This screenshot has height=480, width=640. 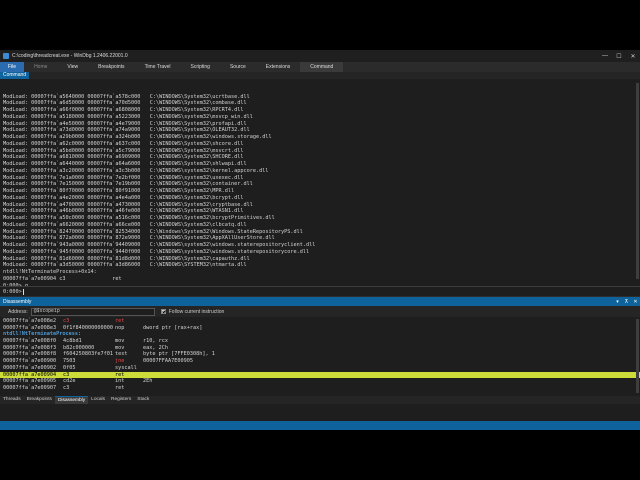 What do you see at coordinates (200, 67) in the screenshot?
I see `menu-scripting: Scripting` at bounding box center [200, 67].